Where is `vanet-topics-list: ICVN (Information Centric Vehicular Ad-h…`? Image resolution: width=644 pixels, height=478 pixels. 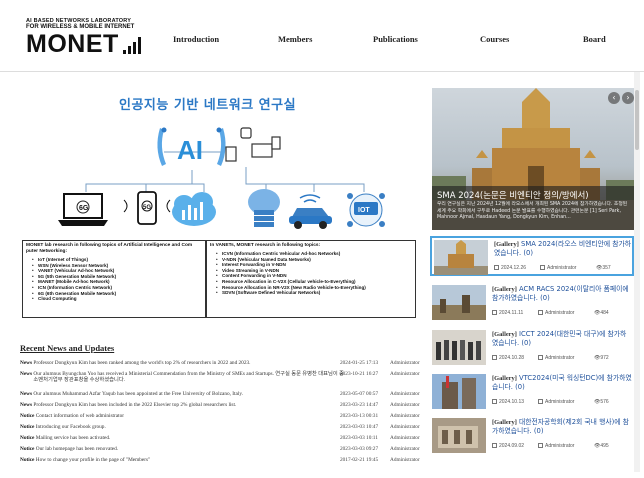 vanet-topics-list: ICVN (Information Centric Vehicular Ad-h… is located at coordinates (314, 273).